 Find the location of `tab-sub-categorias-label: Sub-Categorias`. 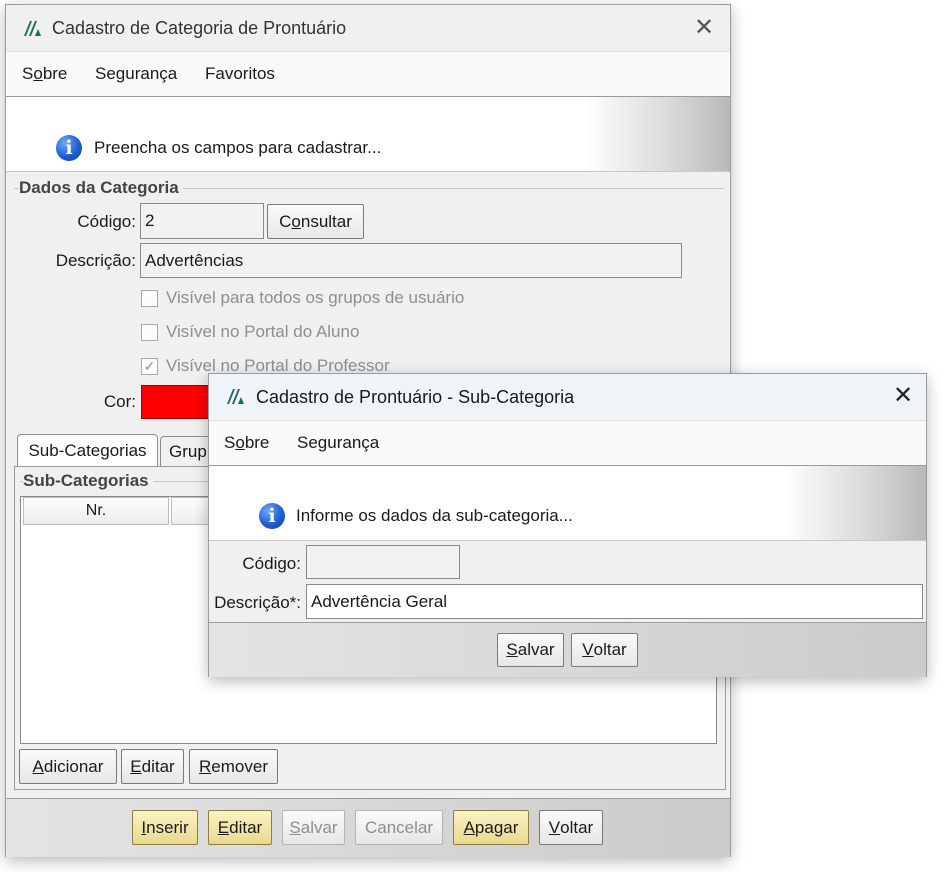

tab-sub-categorias-label: Sub-Categorias is located at coordinates (87, 450).